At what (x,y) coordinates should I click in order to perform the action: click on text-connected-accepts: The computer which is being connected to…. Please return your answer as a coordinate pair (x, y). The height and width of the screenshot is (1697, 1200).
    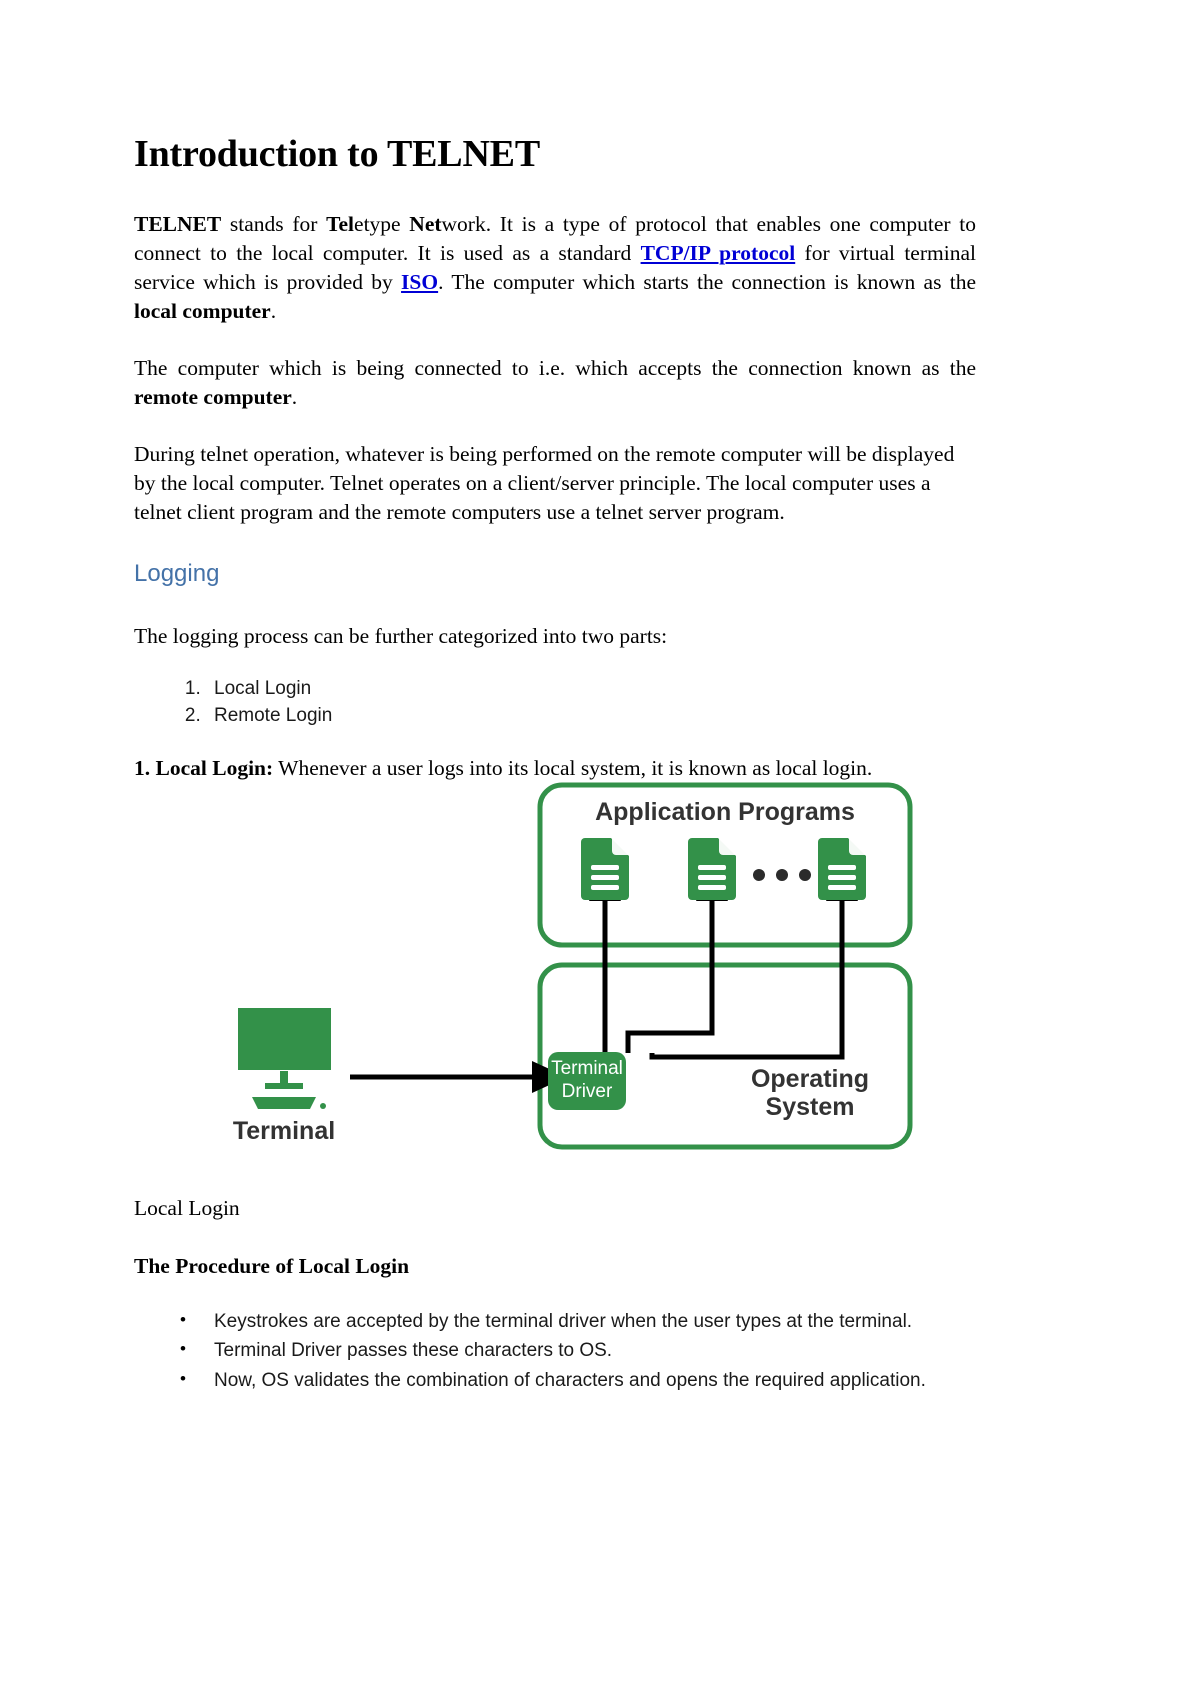
    Looking at the image, I should click on (555, 367).